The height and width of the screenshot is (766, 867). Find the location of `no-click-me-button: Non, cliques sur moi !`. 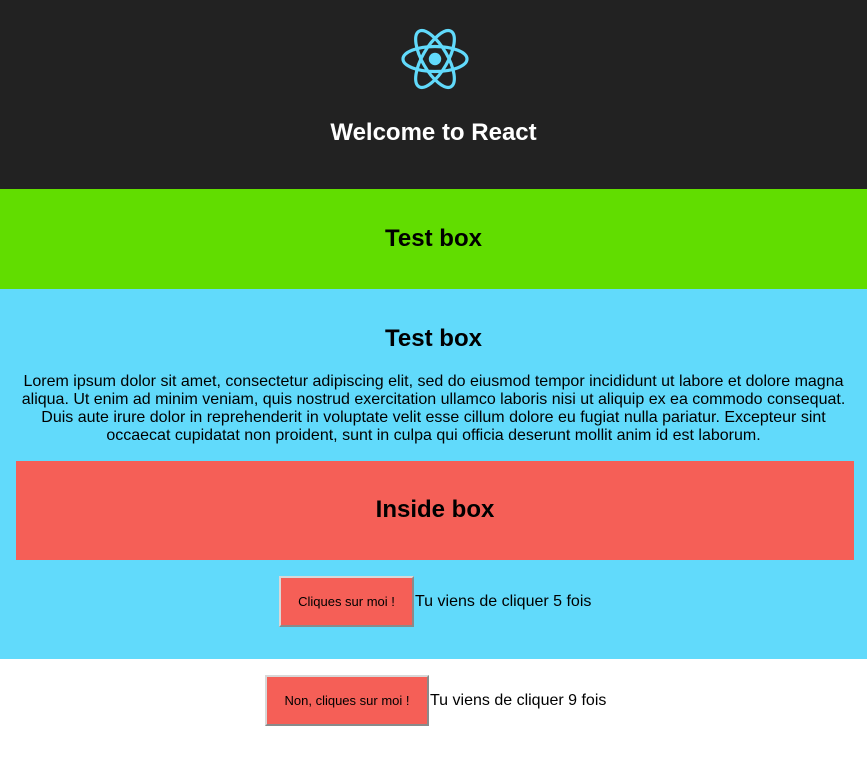

no-click-me-button: Non, cliques sur moi ! is located at coordinates (347, 700).